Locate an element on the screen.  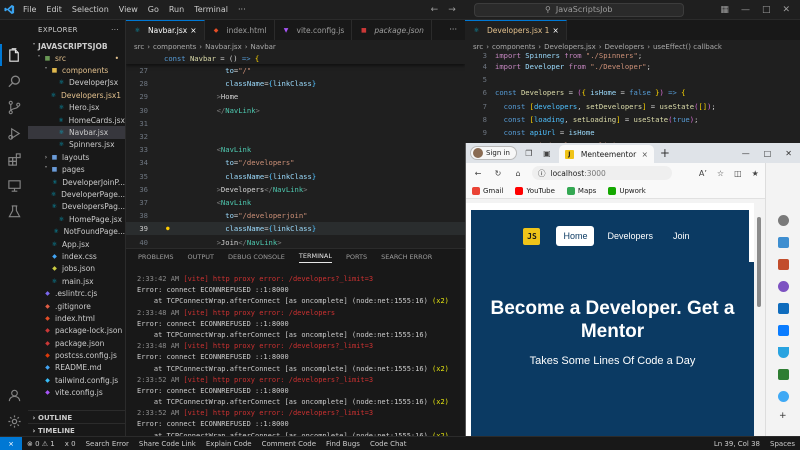
breadcrumb-item: Navbar.jsx is located at coordinates (223, 47).